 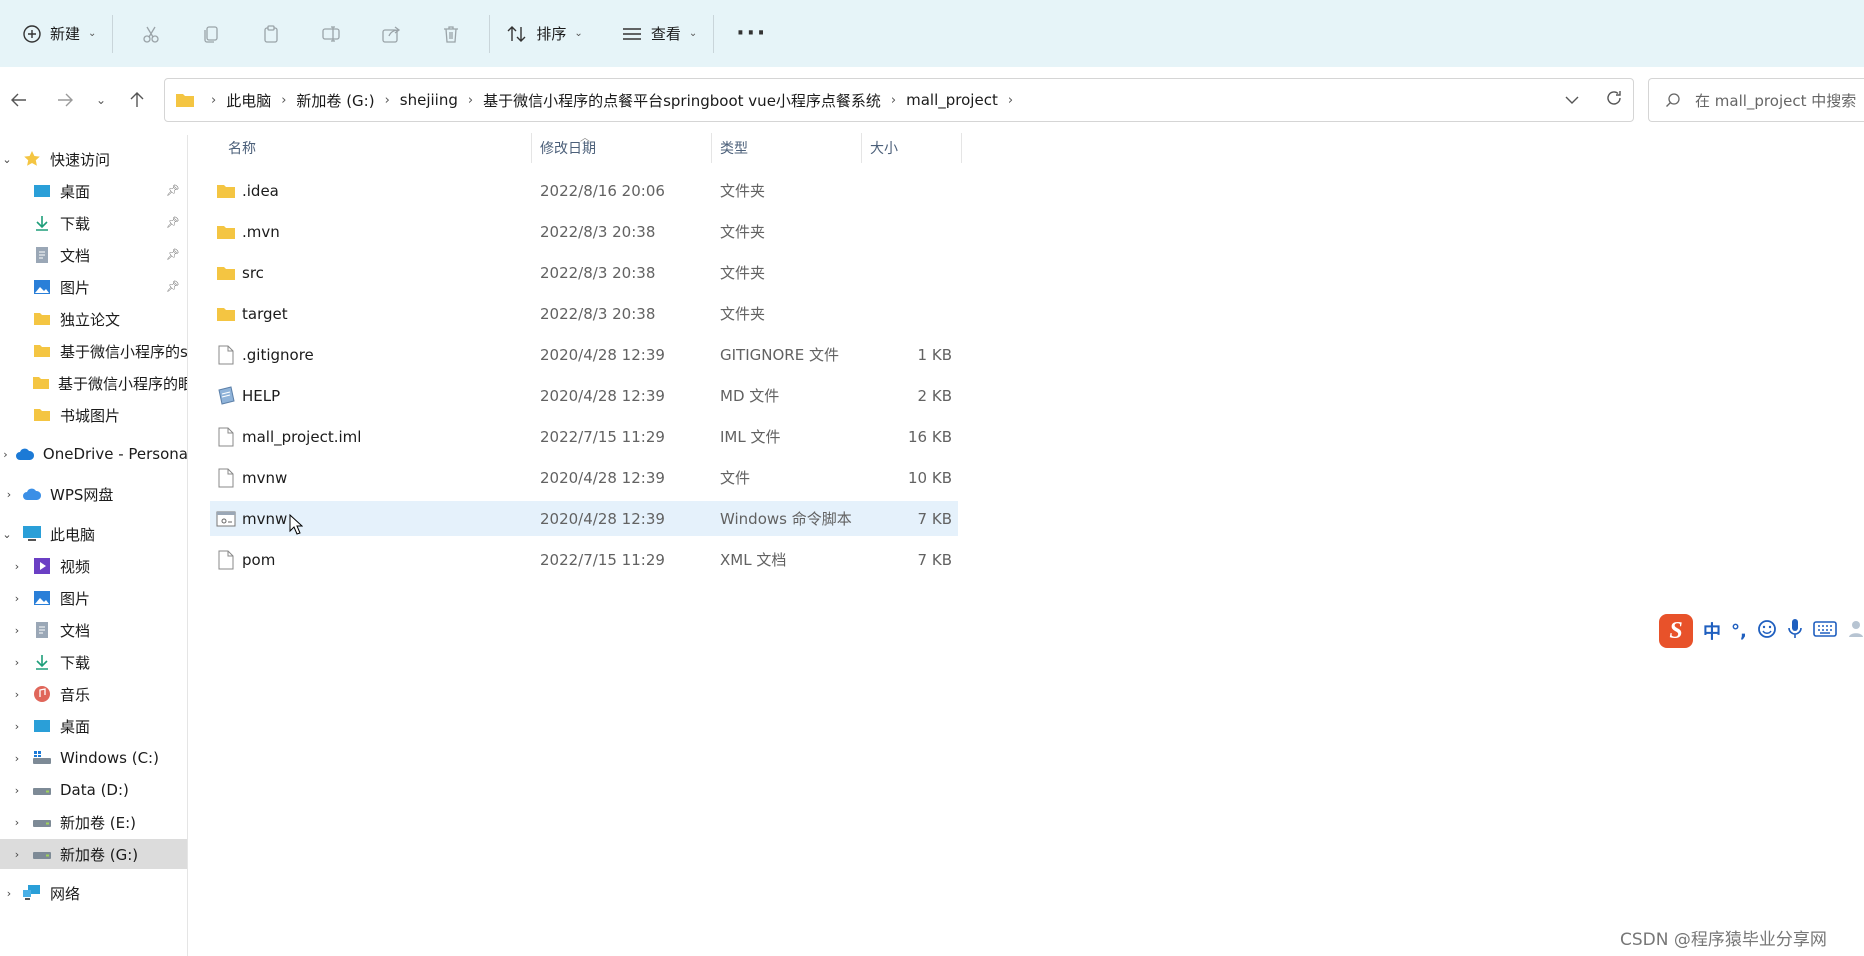 What do you see at coordinates (93, 662) in the screenshot?
I see `nav-pc-downloads: › 下载` at bounding box center [93, 662].